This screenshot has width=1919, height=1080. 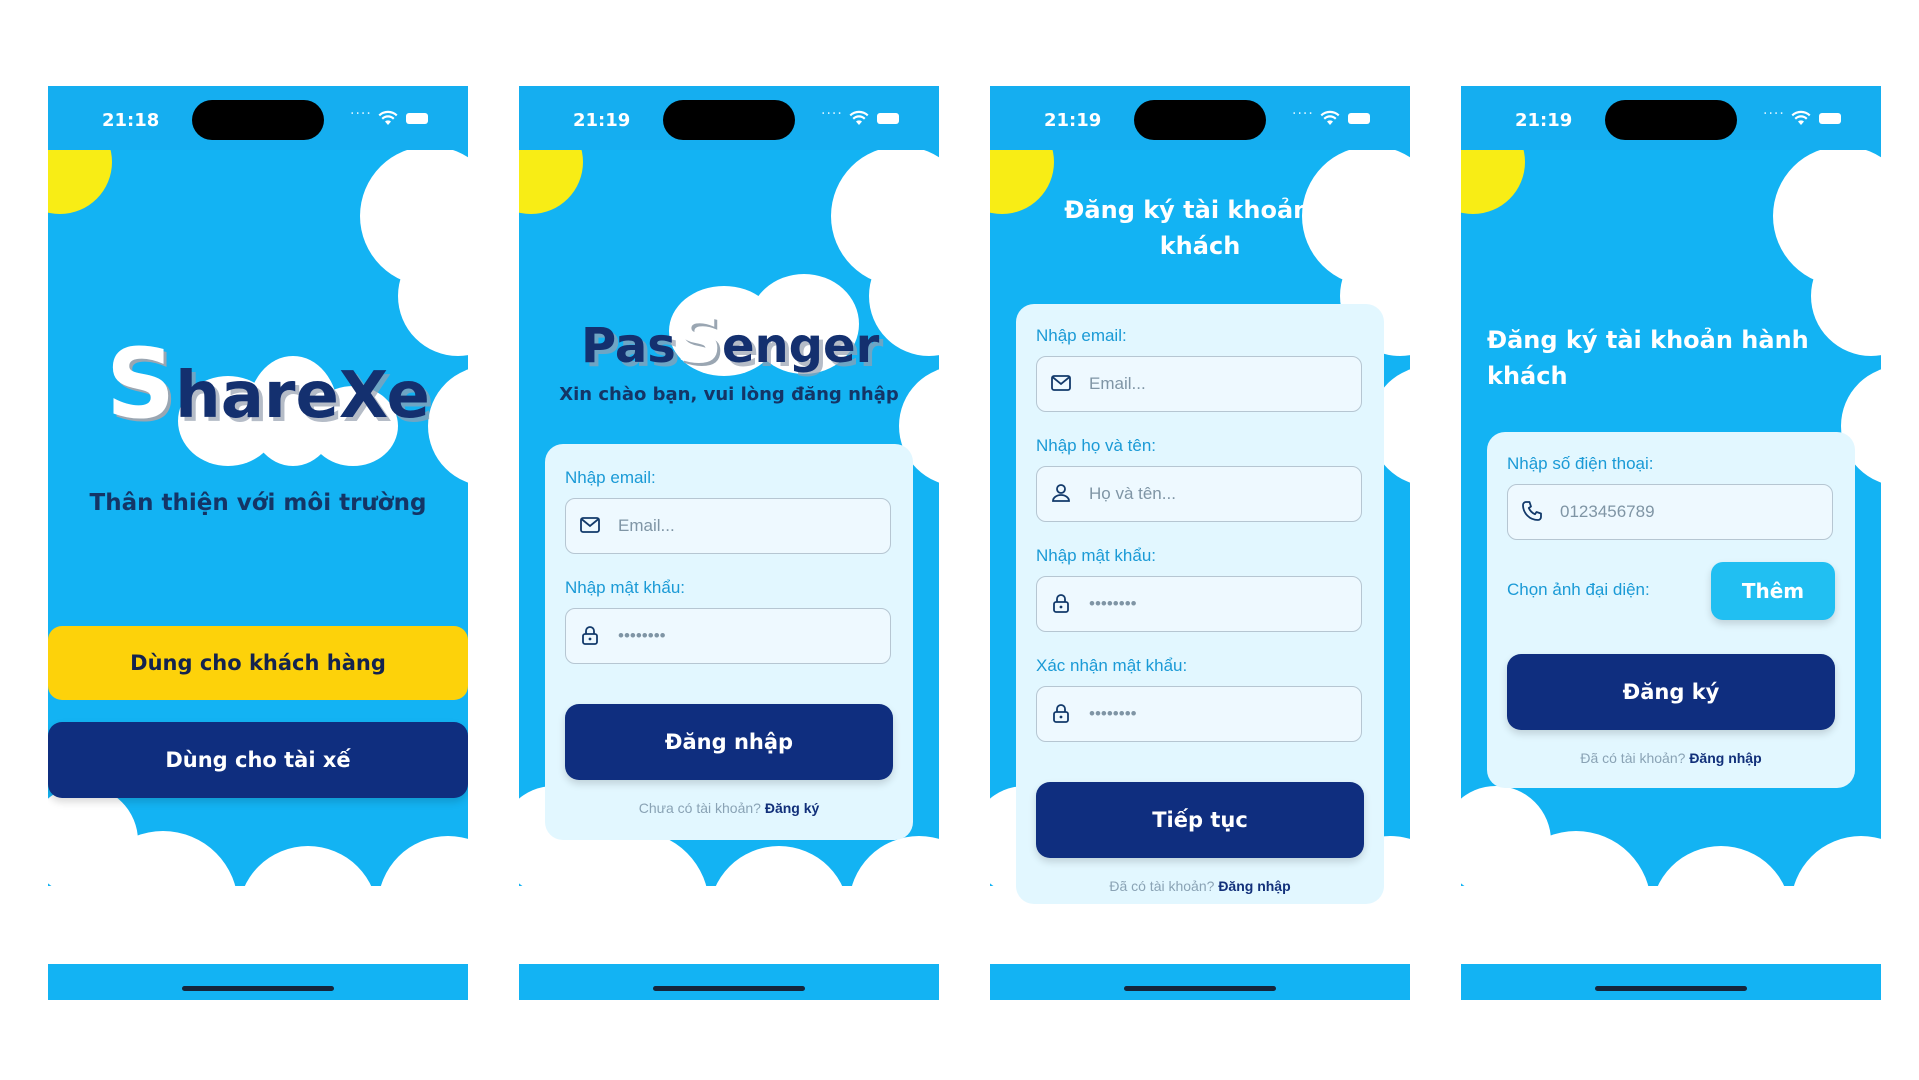 I want to click on phone-field: 0123456789, so click(x=1670, y=512).